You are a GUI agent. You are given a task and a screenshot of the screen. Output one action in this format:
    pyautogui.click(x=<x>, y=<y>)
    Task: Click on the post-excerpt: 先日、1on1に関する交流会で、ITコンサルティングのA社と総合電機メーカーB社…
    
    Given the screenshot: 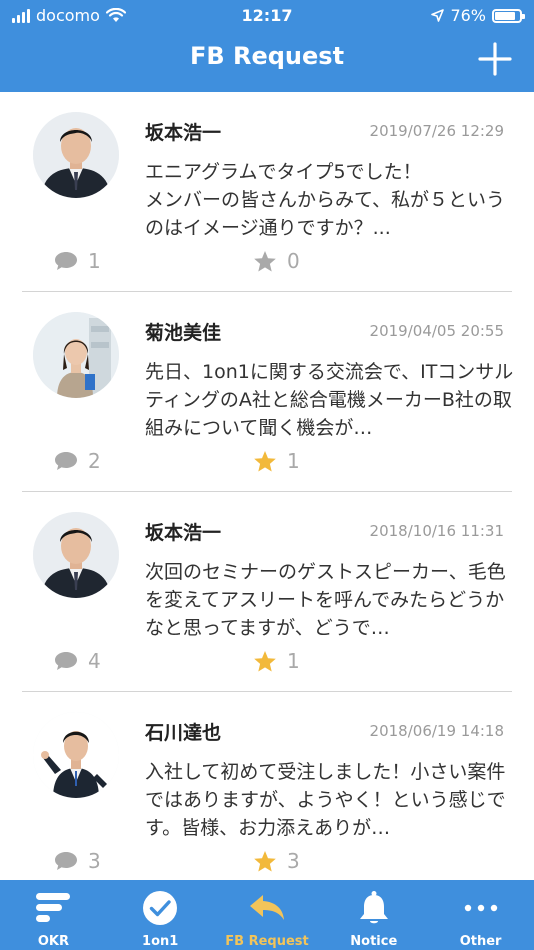 What is the action you would take?
    pyautogui.click(x=329, y=400)
    